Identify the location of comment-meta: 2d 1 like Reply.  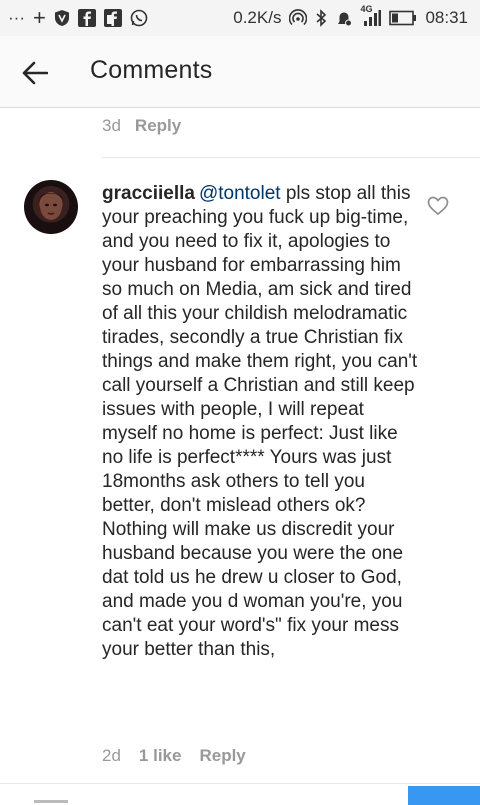
(174, 756).